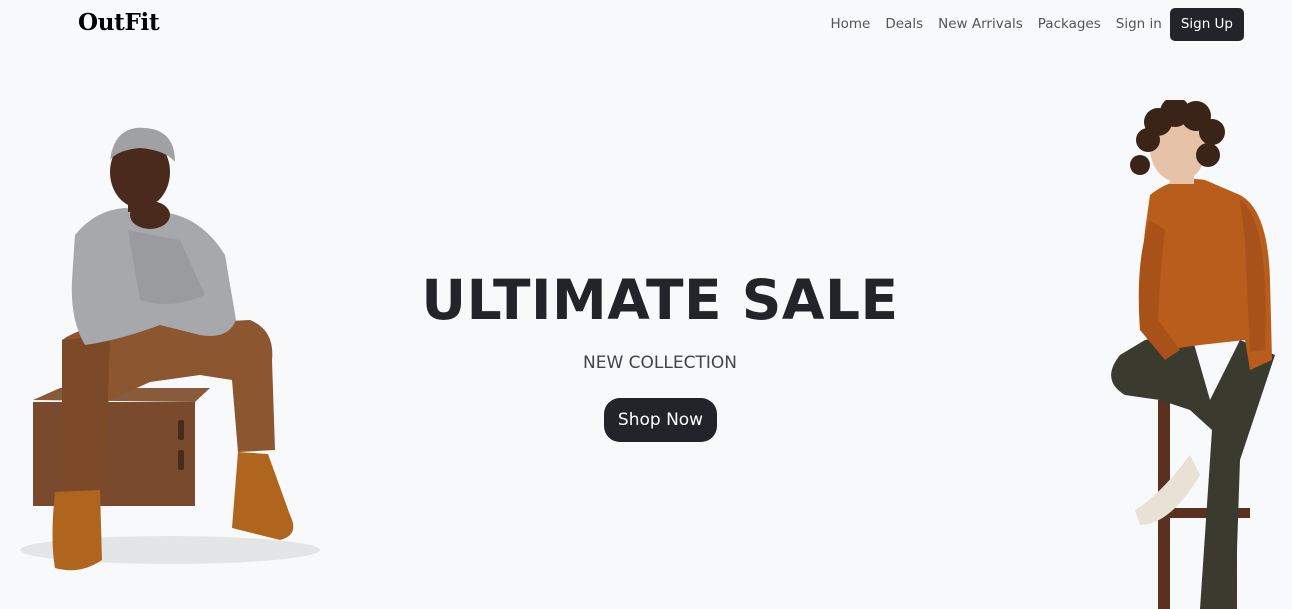  I want to click on hero-image-right, so click(1193, 354).